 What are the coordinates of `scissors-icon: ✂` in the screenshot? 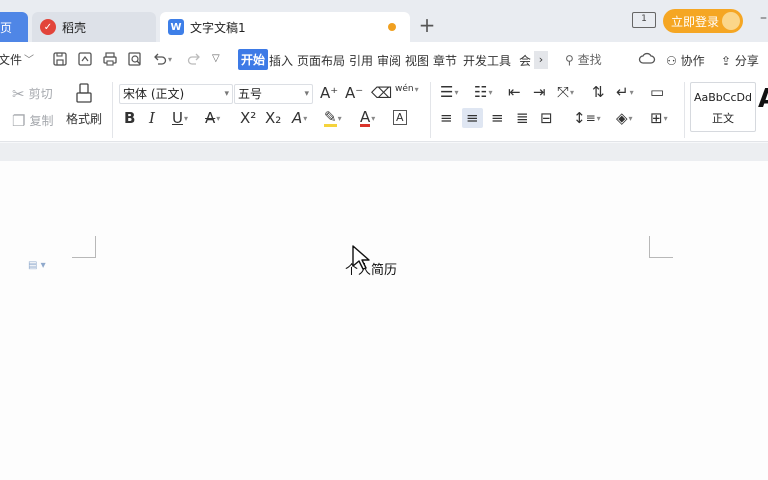 It's located at (18, 93).